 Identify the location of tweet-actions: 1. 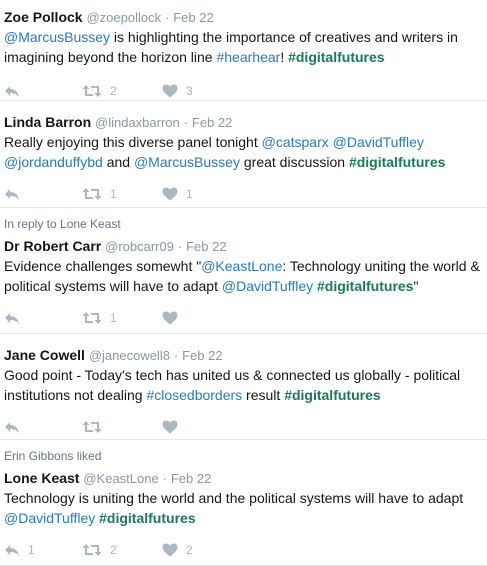
(245, 318).